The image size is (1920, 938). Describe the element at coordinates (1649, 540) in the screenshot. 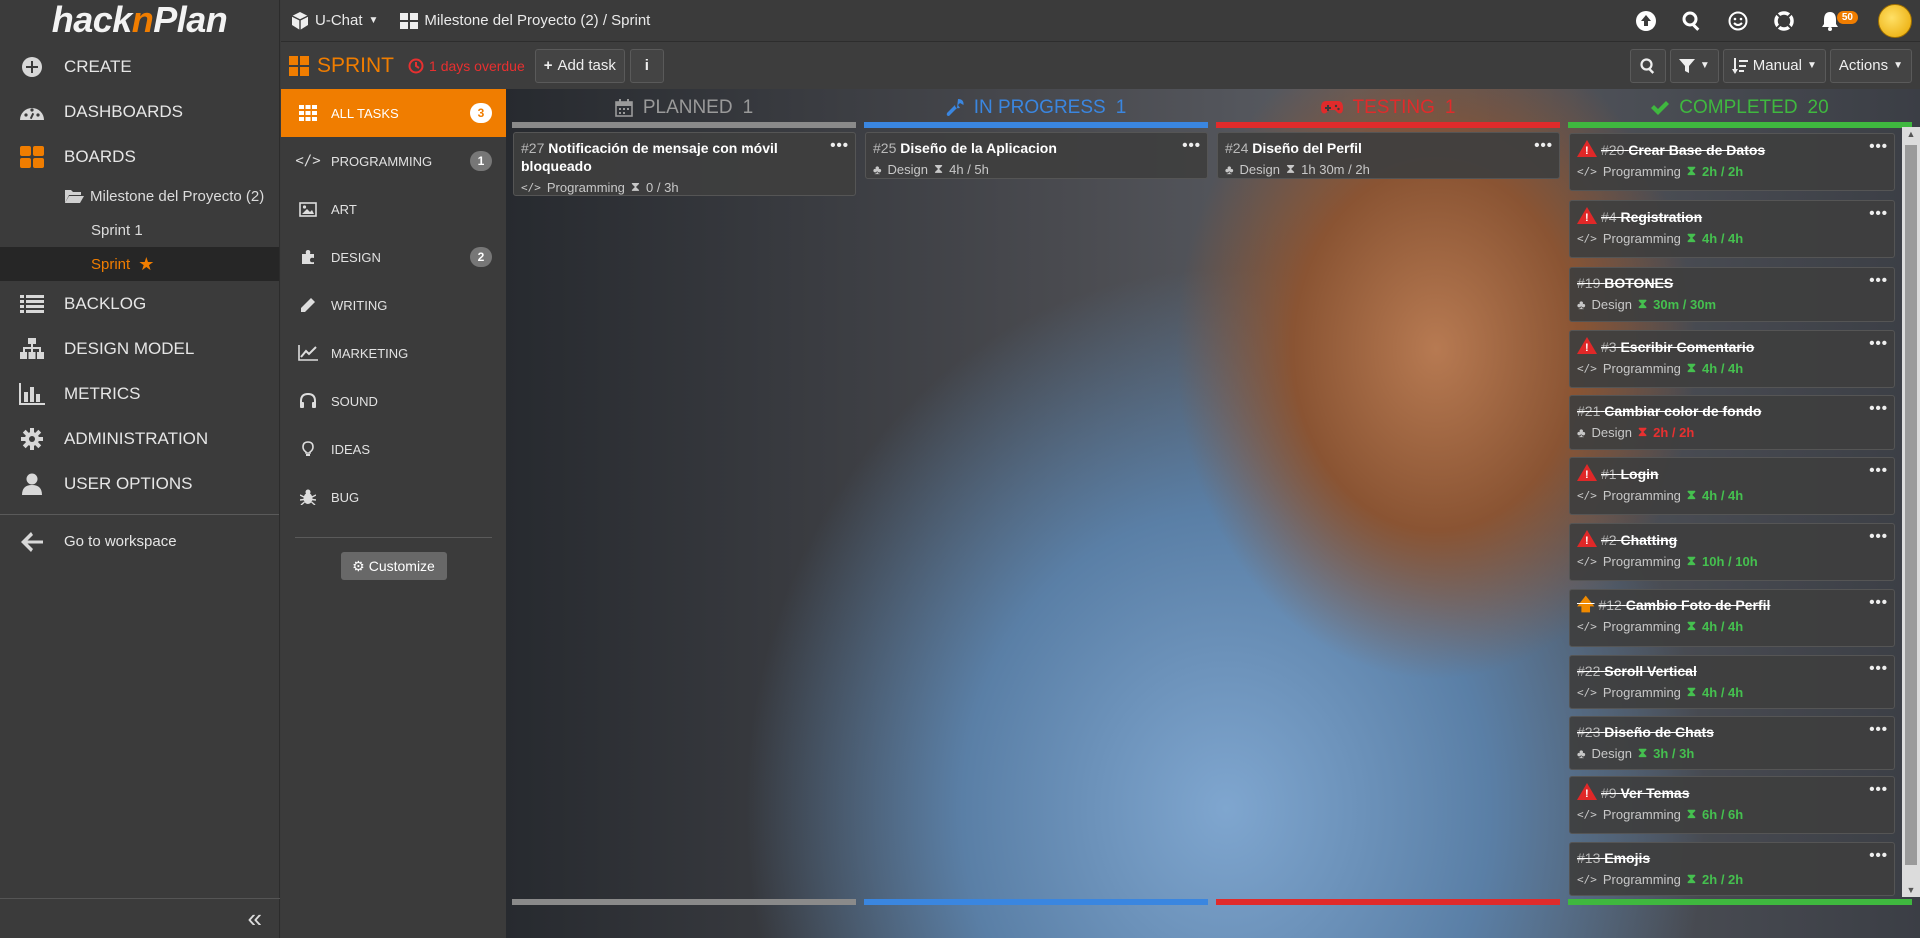

I see `card-title-text: Chatting` at that location.